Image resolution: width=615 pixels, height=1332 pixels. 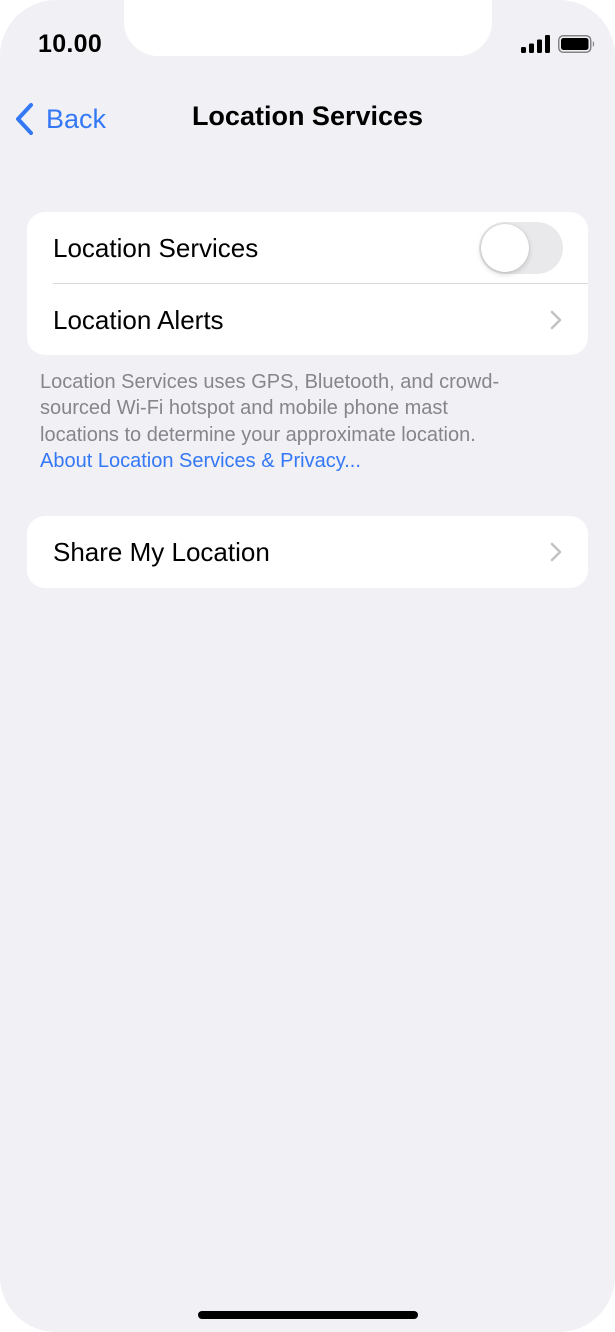 I want to click on share-location-group: Share My Location, so click(x=307, y=552).